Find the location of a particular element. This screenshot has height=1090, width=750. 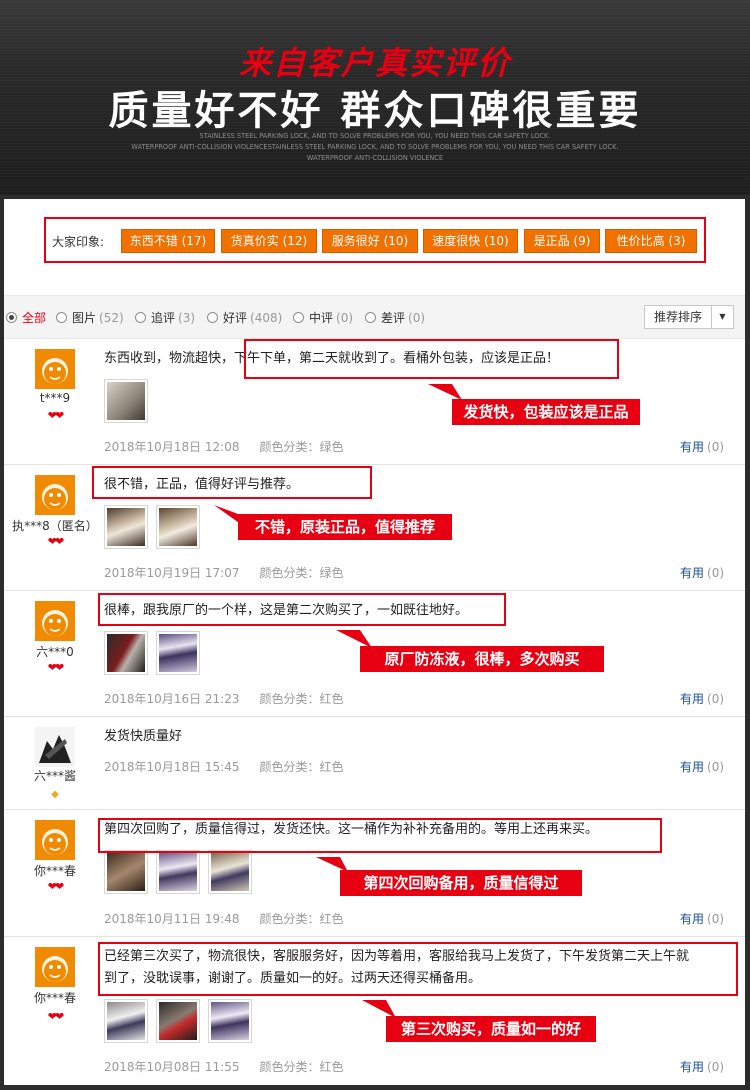

callout-label: 不错，原装正品，值得推荐 is located at coordinates (345, 527).